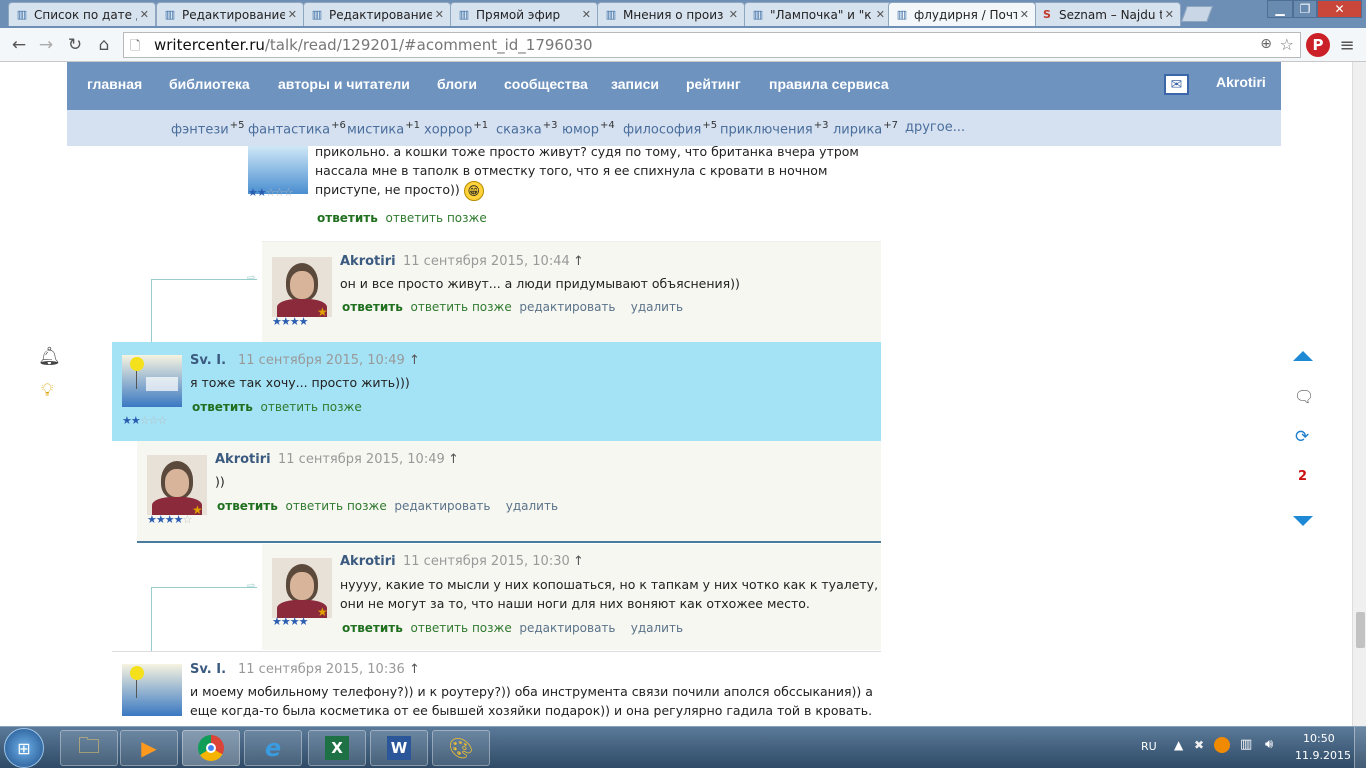 This screenshot has height=768, width=1366. Describe the element at coordinates (1199, 745) in the screenshot. I see `tray-app-icon: ✖` at that location.